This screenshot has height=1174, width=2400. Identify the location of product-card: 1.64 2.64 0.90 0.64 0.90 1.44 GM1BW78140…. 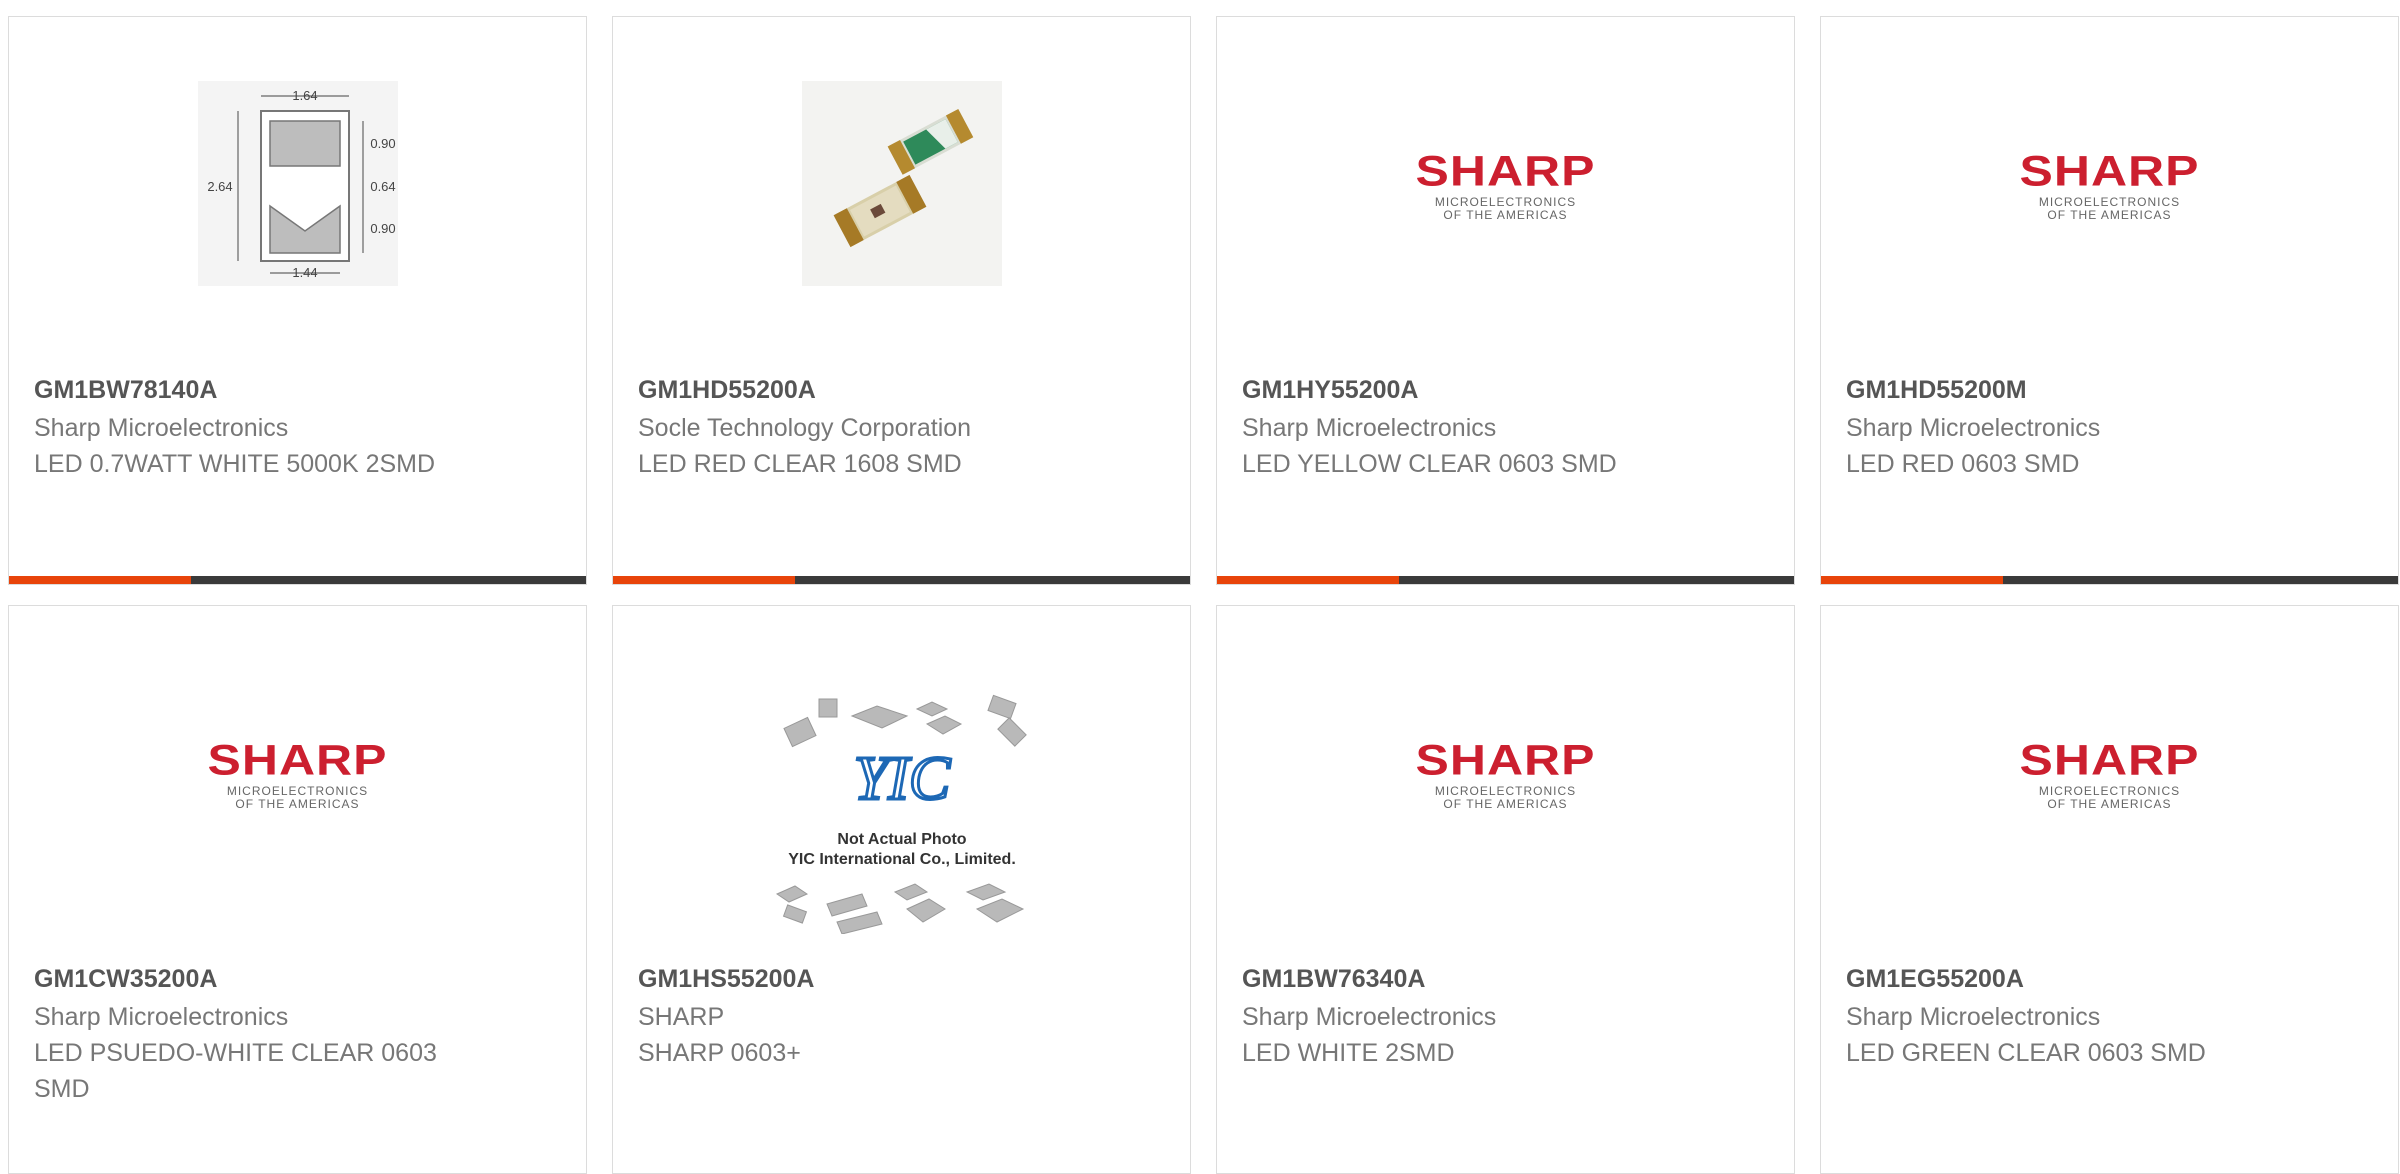
(297, 300).